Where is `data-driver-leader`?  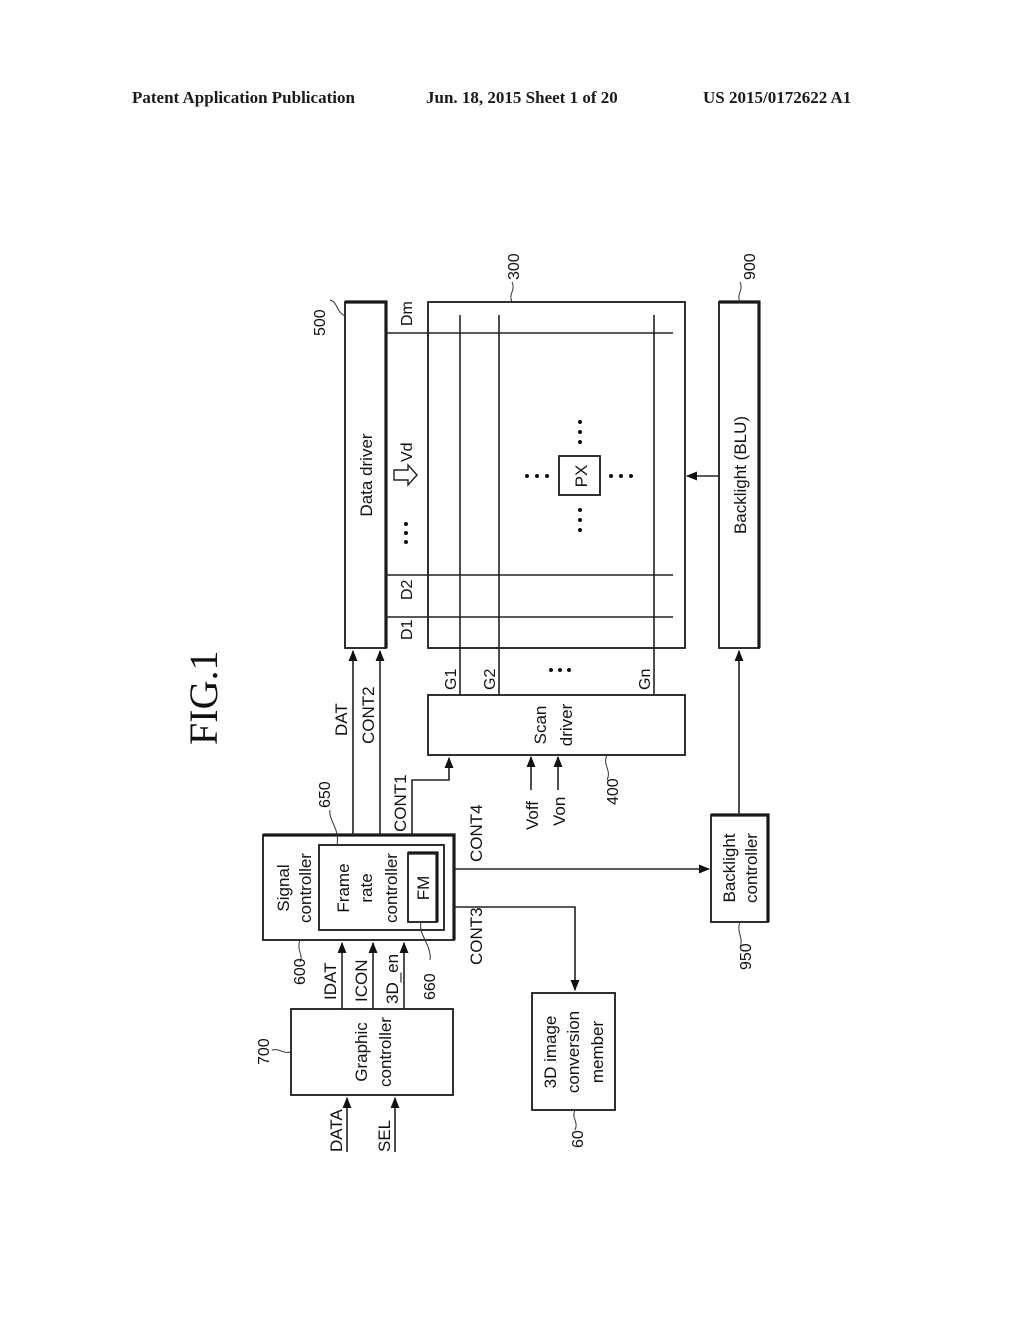
data-driver-leader is located at coordinates (337, 308).